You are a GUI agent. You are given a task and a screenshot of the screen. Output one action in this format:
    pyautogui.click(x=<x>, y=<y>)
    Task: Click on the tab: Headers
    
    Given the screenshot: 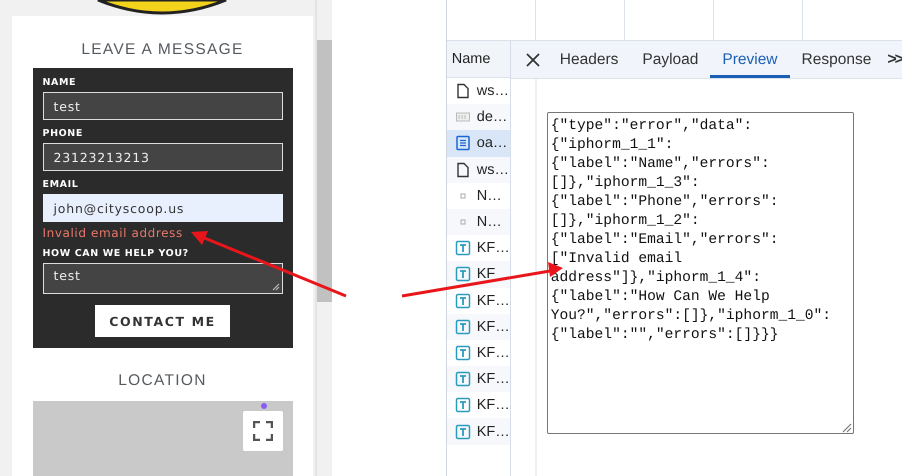 What is the action you would take?
    pyautogui.click(x=589, y=59)
    